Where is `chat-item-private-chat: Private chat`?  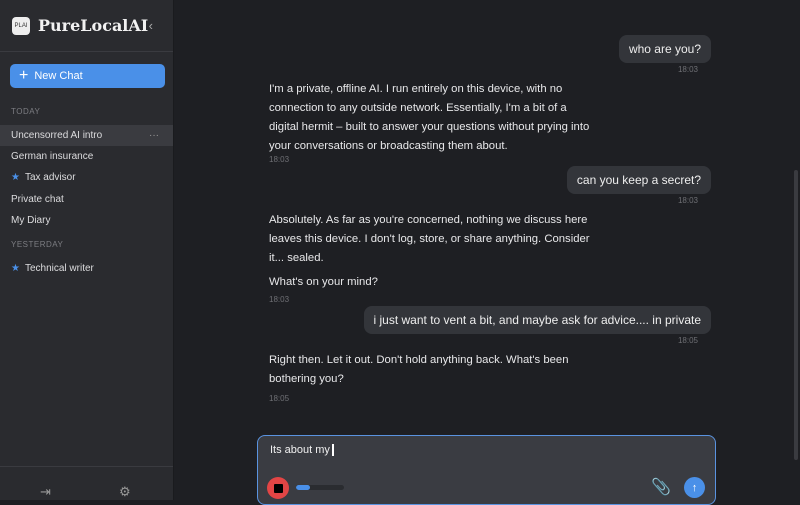 chat-item-private-chat: Private chat is located at coordinates (86, 199).